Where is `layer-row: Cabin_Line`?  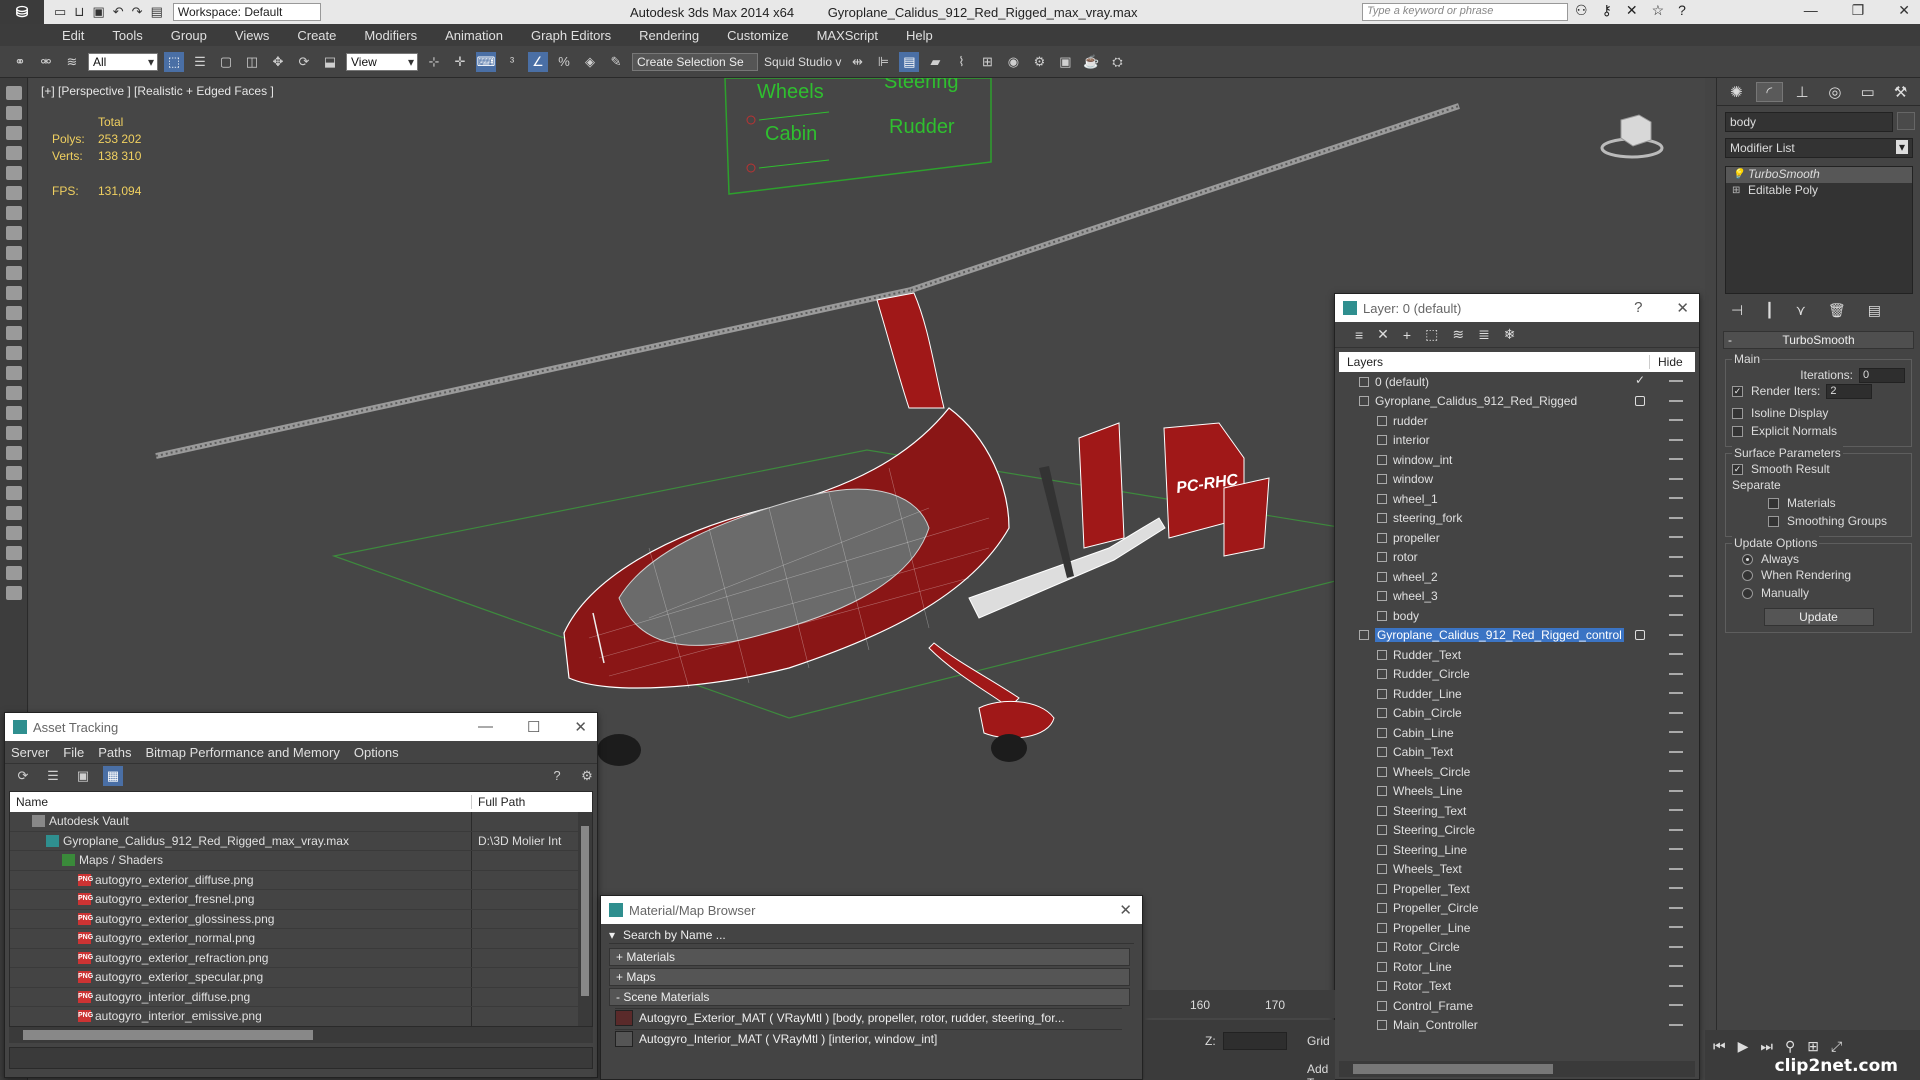 layer-row: Cabin_Line is located at coordinates (1517, 733).